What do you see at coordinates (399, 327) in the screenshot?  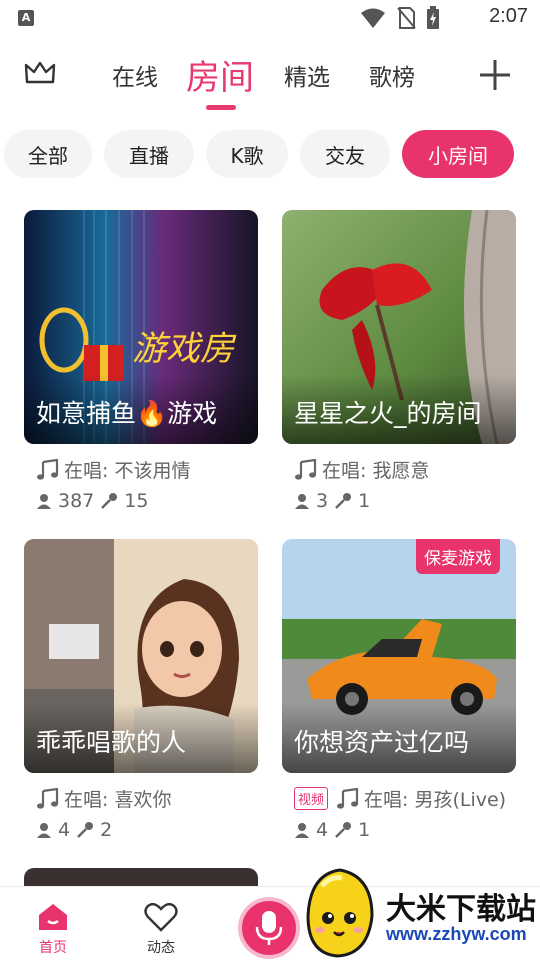 I see `room-cover: 星星之火_的房间` at bounding box center [399, 327].